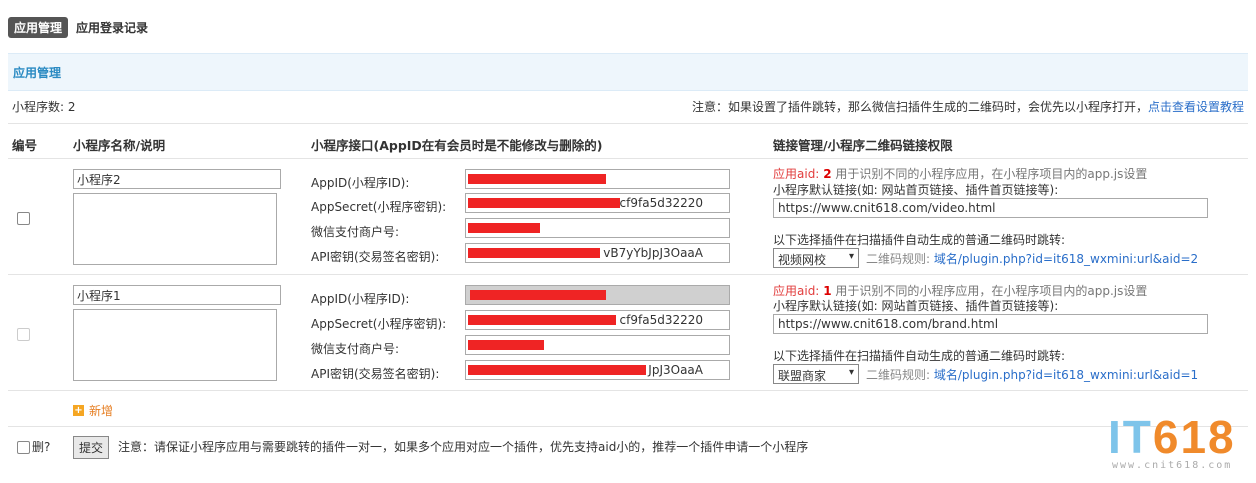  I want to click on qr-rule-link: 域名/plugin.php?id=it618_wxmini:url&aid=1, so click(1066, 375).